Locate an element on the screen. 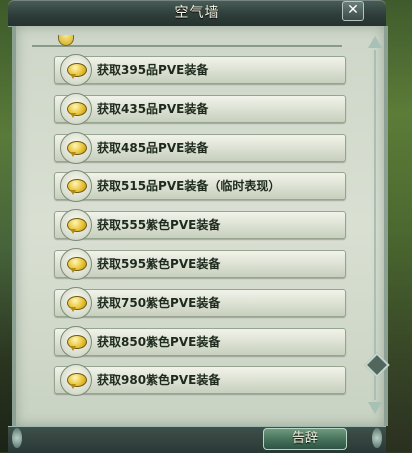  dialog-option: 获取750紫色PVE装备 is located at coordinates (200, 302).